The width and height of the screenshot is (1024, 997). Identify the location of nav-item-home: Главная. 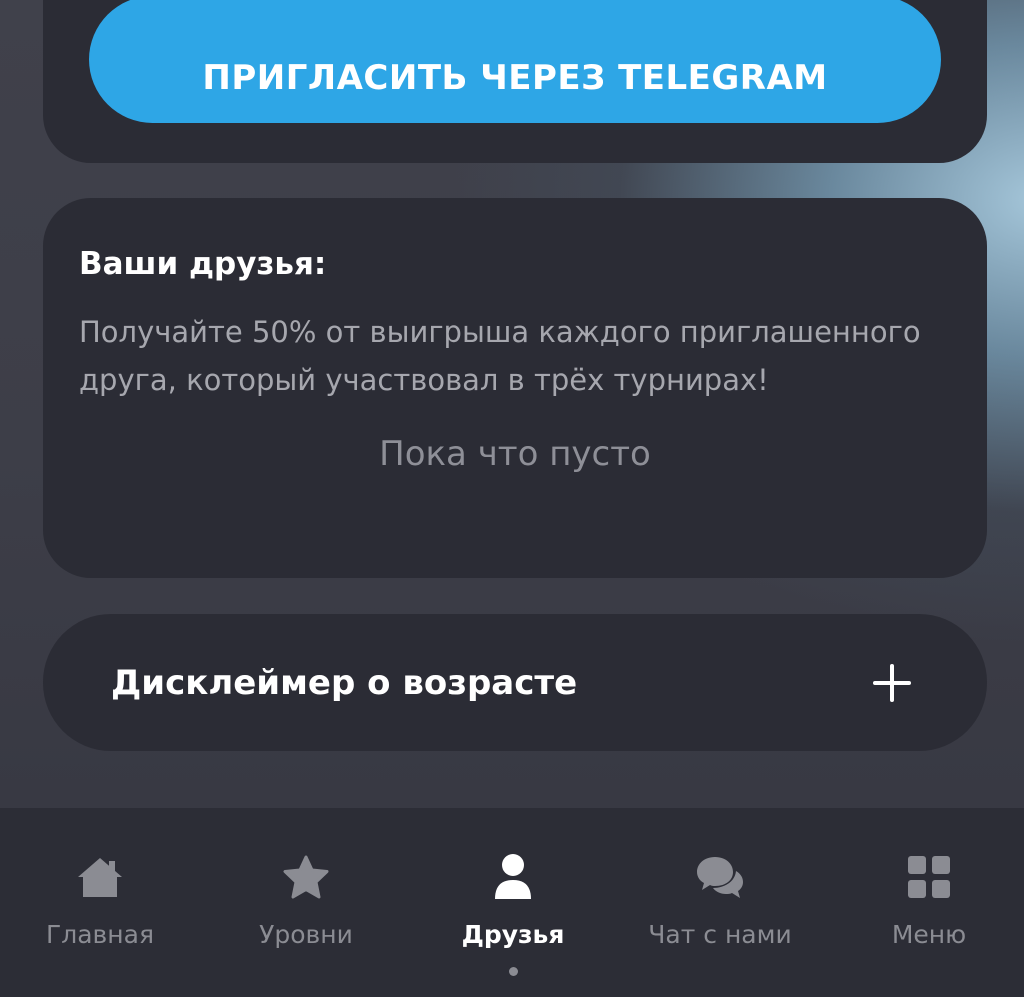
(100, 900).